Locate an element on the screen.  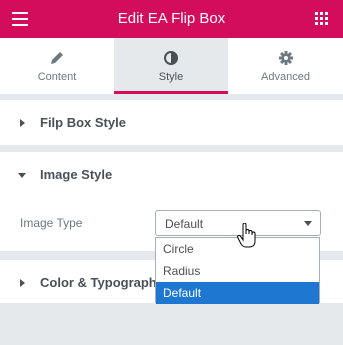
hand-cursor-icon is located at coordinates (247, 235).